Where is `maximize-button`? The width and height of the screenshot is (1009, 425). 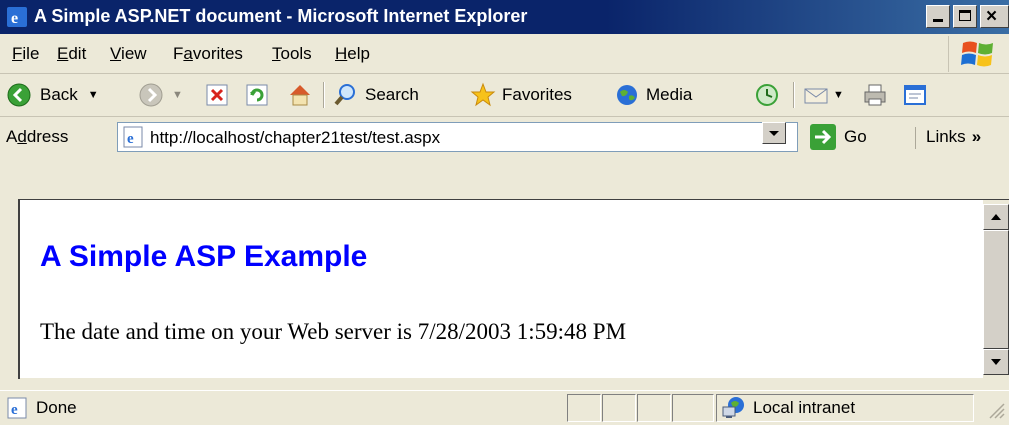 maximize-button is located at coordinates (965, 16).